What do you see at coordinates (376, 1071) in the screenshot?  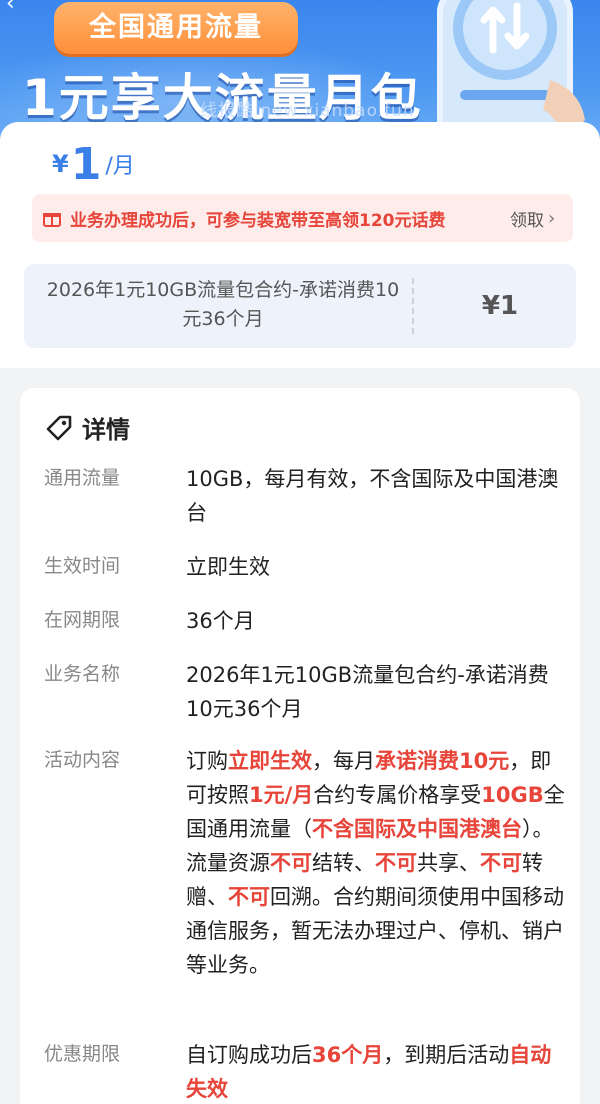 I see `detail-value-rich: 自订购成功后36个月，到期后活动自动失效` at bounding box center [376, 1071].